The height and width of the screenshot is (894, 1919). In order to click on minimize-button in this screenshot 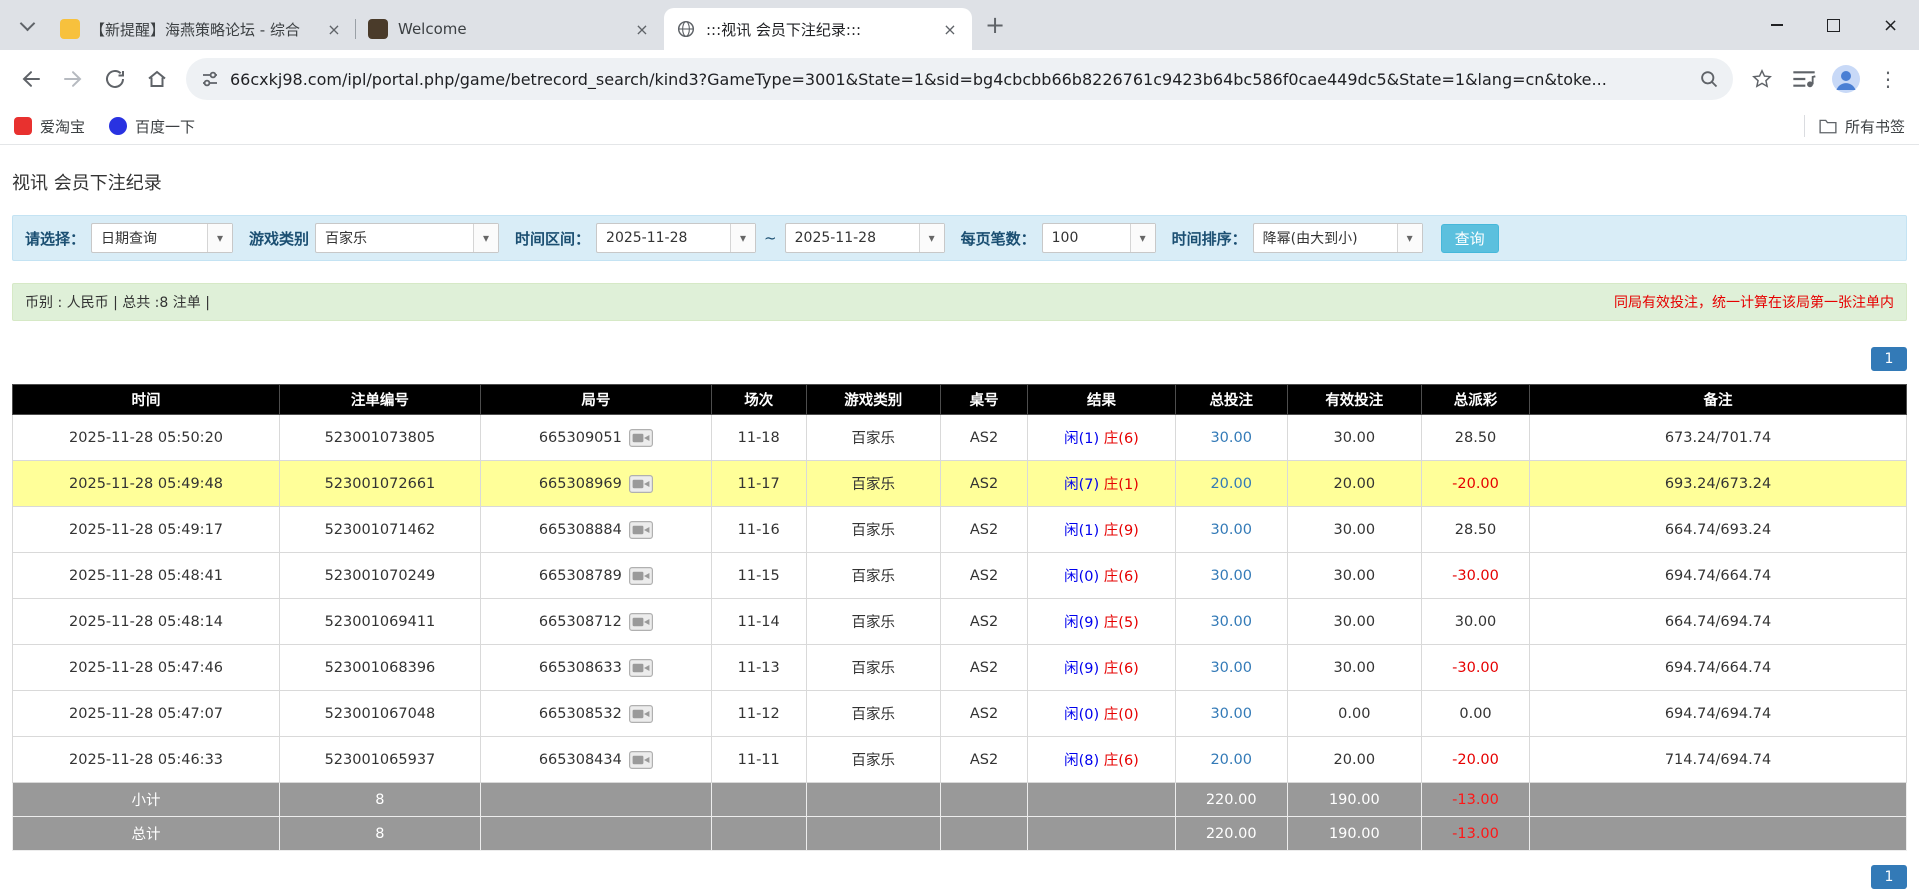, I will do `click(1776, 25)`.